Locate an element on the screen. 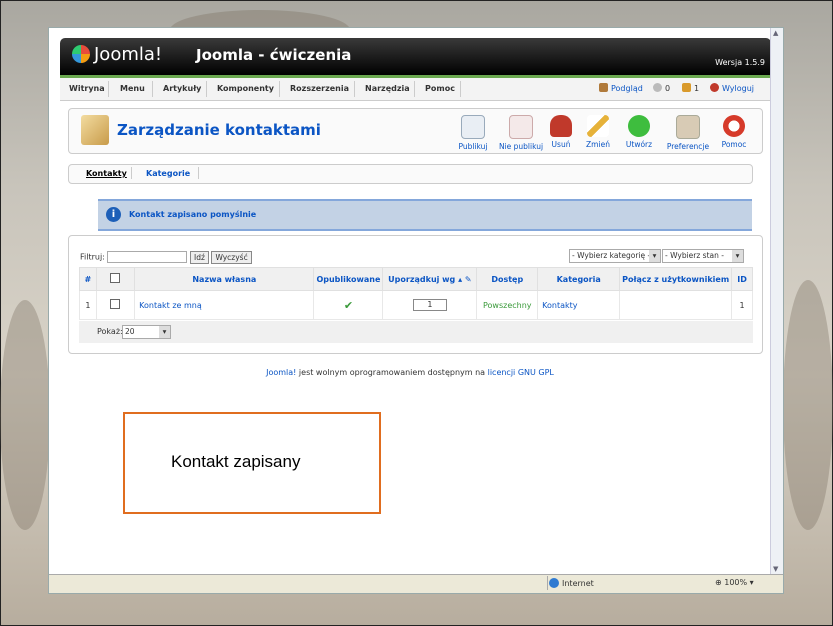  status-separator is located at coordinates (547, 583).